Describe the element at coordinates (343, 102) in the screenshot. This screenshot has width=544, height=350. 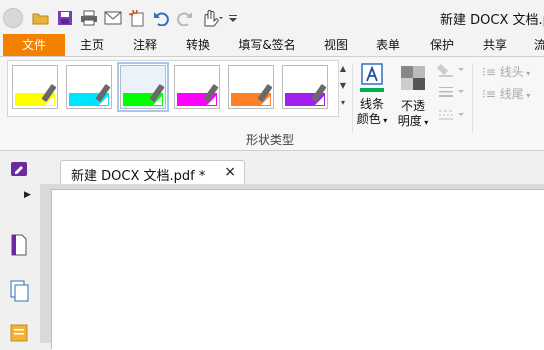
I see `gallery-expand-icon: ▾` at that location.